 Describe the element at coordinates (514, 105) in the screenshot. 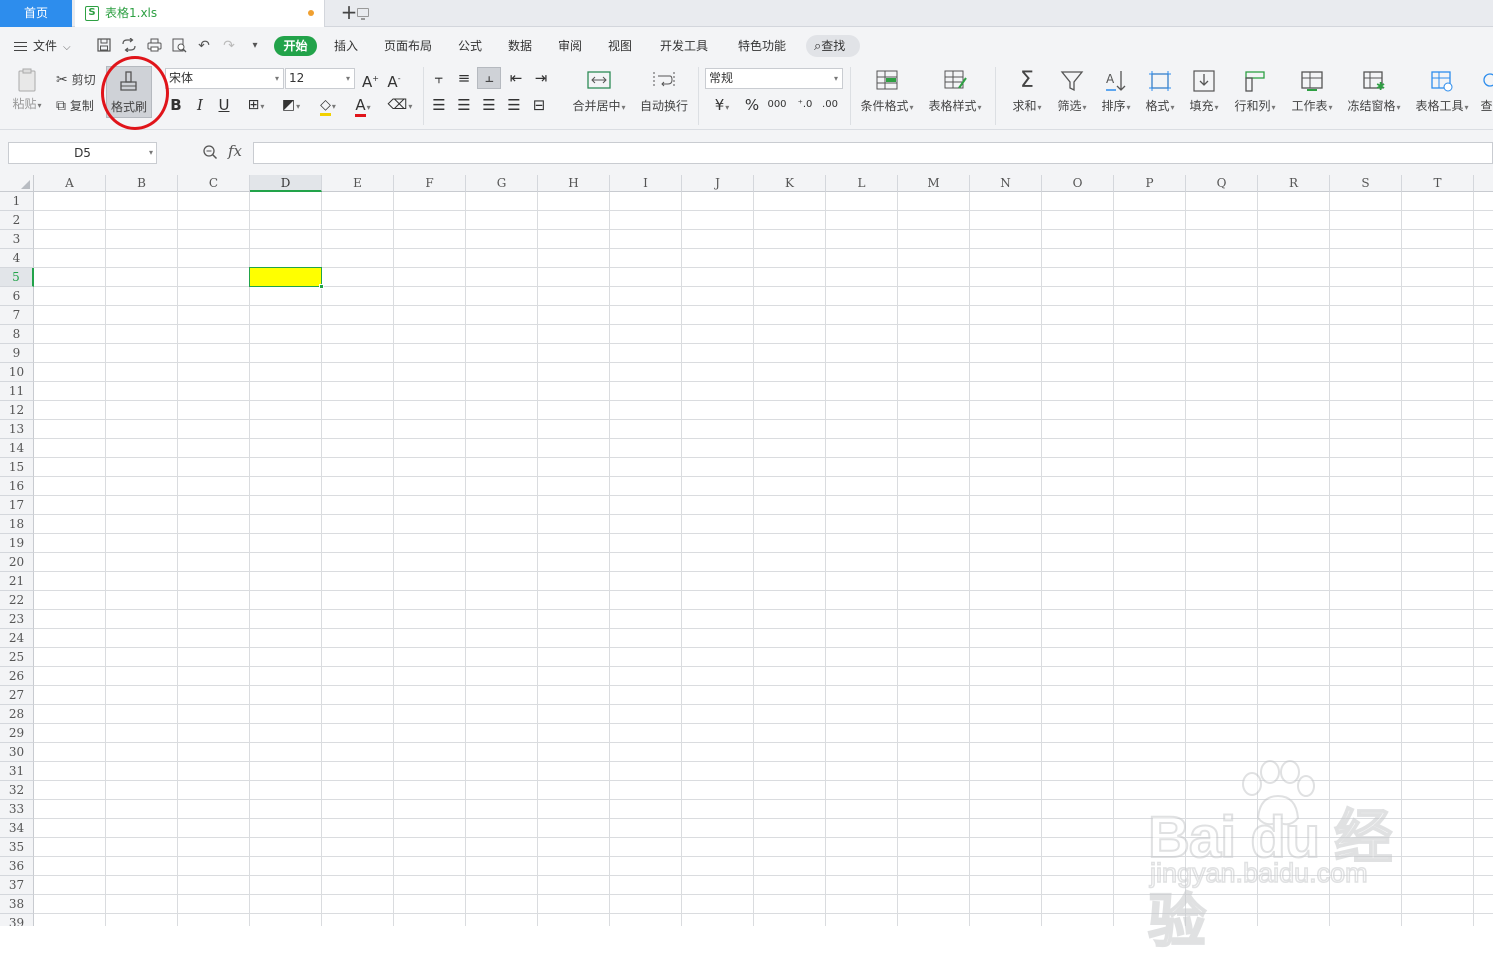

I see `justify-icon: ☰` at that location.